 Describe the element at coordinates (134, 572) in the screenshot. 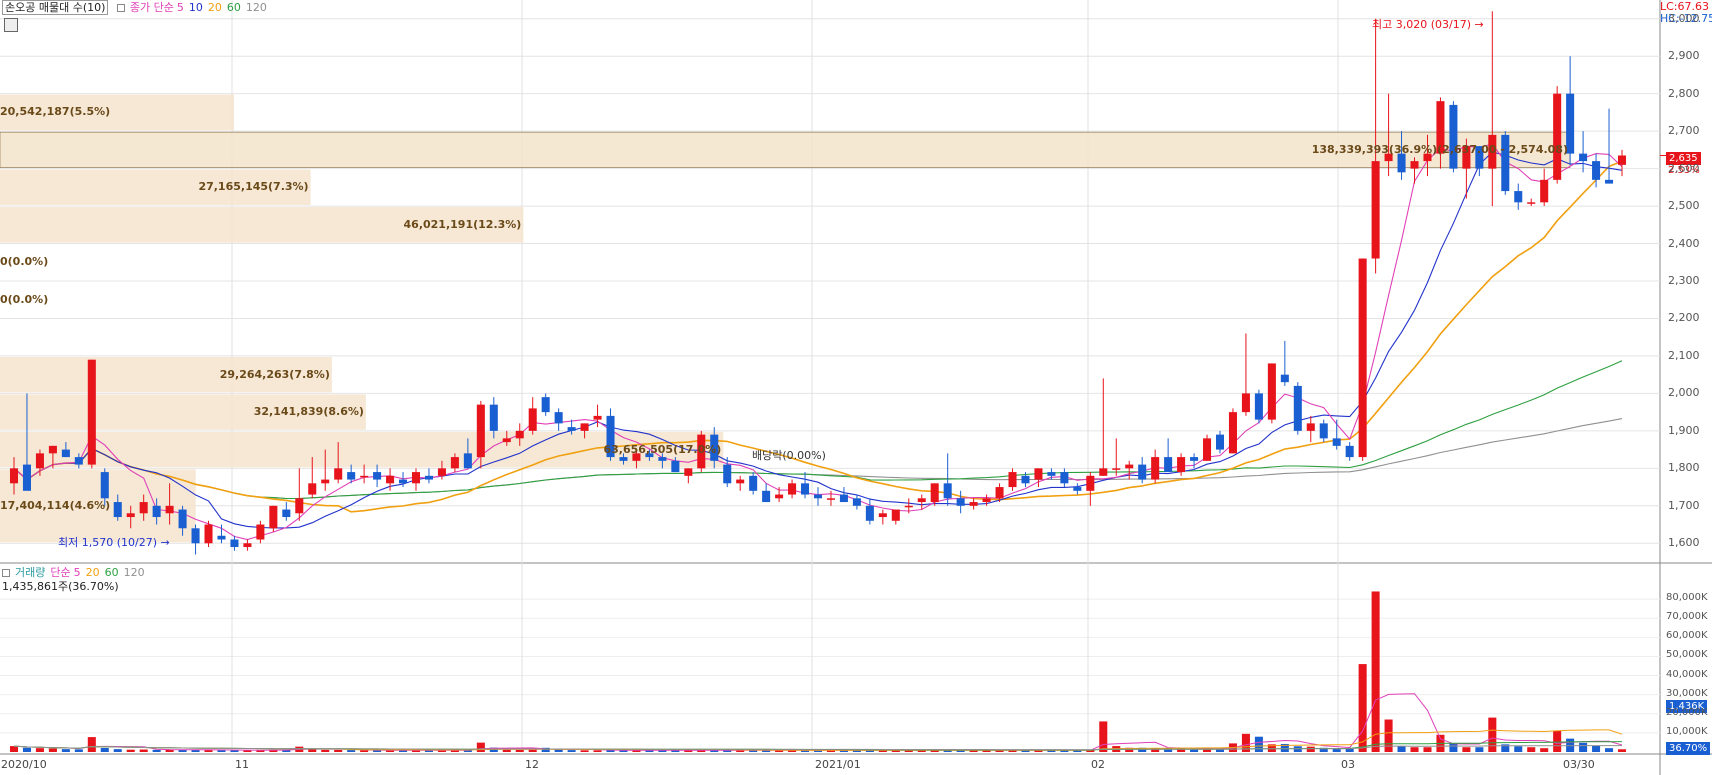

I see `vol-ma120-period: 120` at that location.